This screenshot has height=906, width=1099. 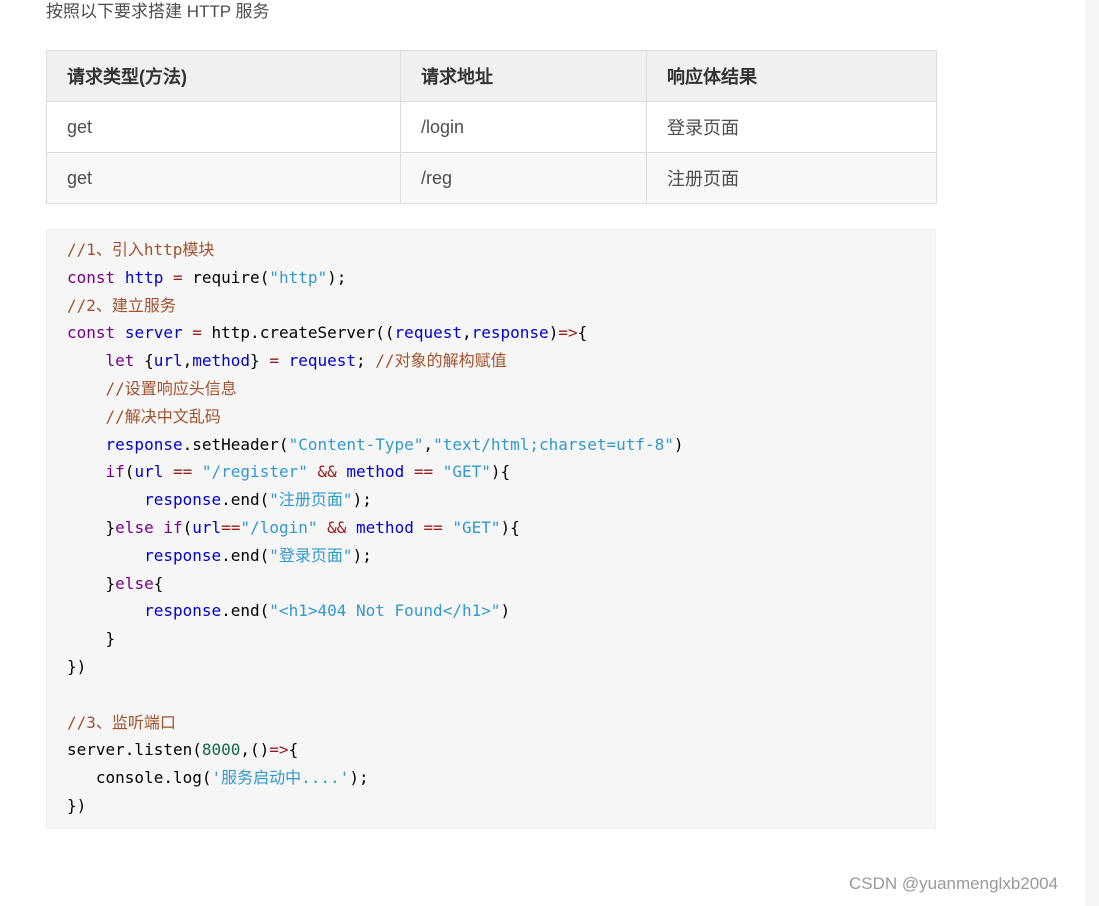 What do you see at coordinates (121, 305) in the screenshot?
I see `code-token-comment: //2、建立服务` at bounding box center [121, 305].